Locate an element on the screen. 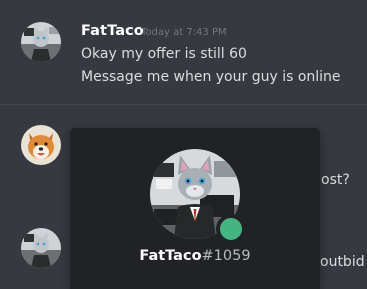 The image size is (367, 289). user-avatar-dog is located at coordinates (41, 145).